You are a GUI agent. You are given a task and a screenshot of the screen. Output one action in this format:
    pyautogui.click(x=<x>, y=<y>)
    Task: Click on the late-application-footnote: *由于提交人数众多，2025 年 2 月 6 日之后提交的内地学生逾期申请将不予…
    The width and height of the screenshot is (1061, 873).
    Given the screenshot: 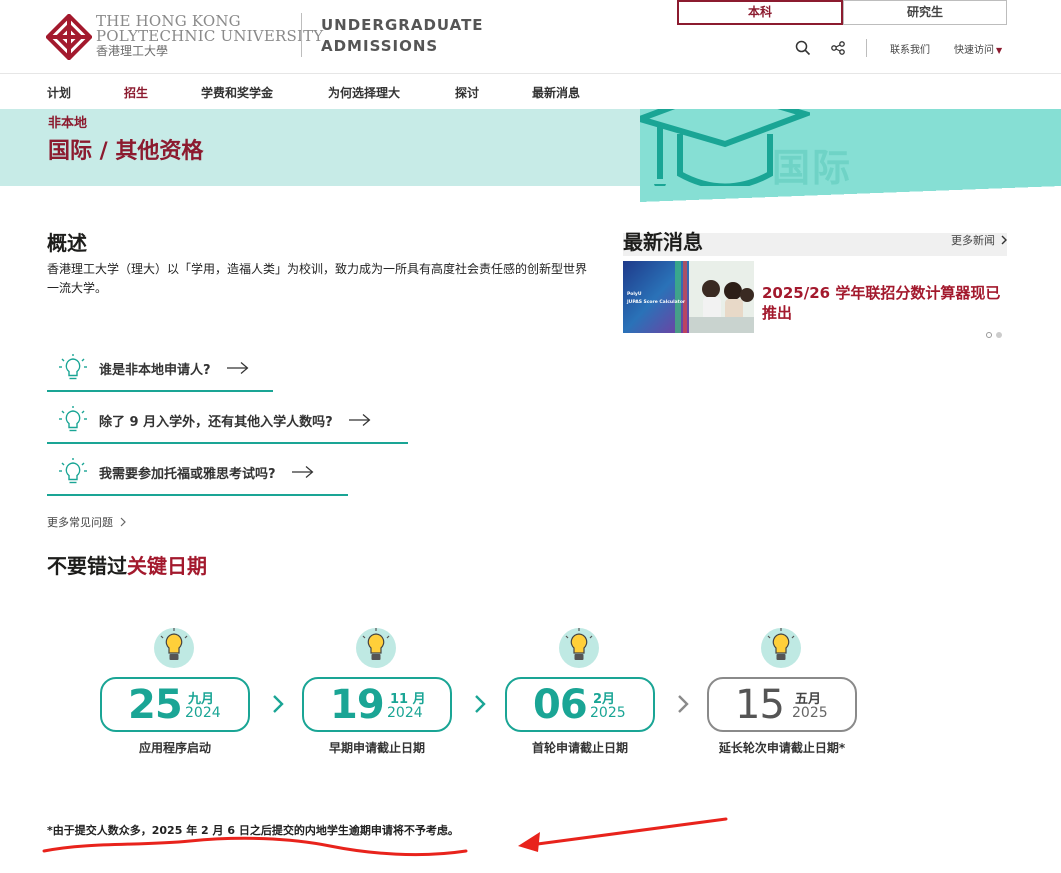 What is the action you would take?
    pyautogui.click(x=253, y=830)
    